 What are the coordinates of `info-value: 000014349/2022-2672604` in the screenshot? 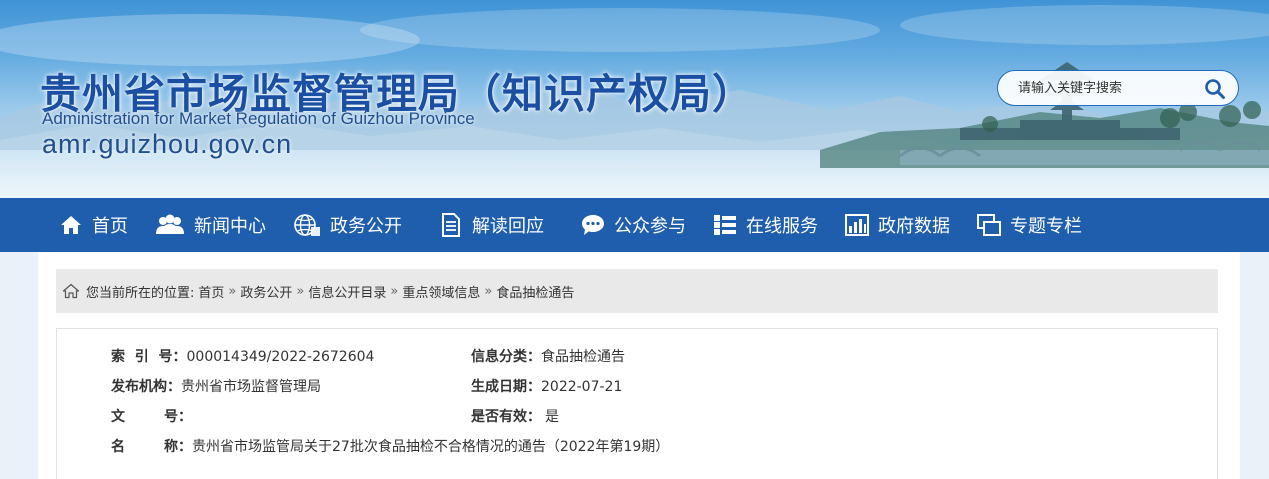 It's located at (280, 357).